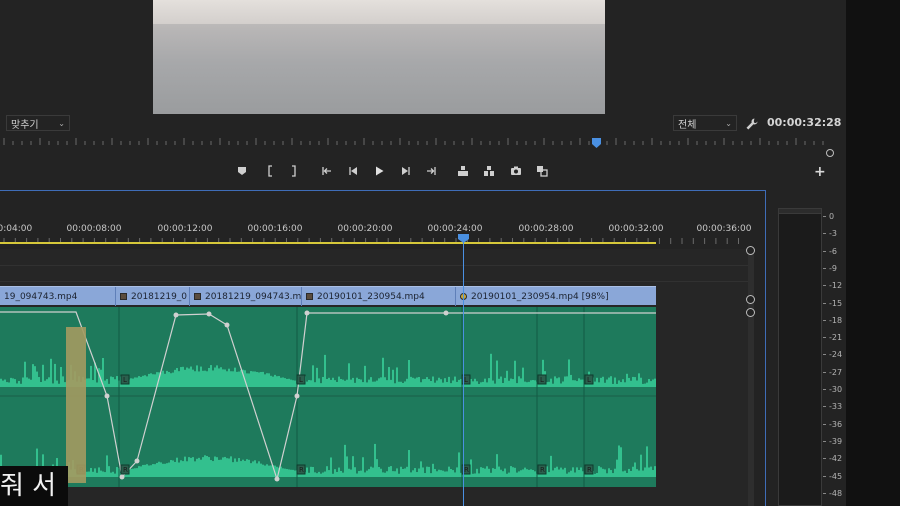  Describe the element at coordinates (275, 229) in the screenshot. I see `ruler-label: 00:00:16:00` at that location.